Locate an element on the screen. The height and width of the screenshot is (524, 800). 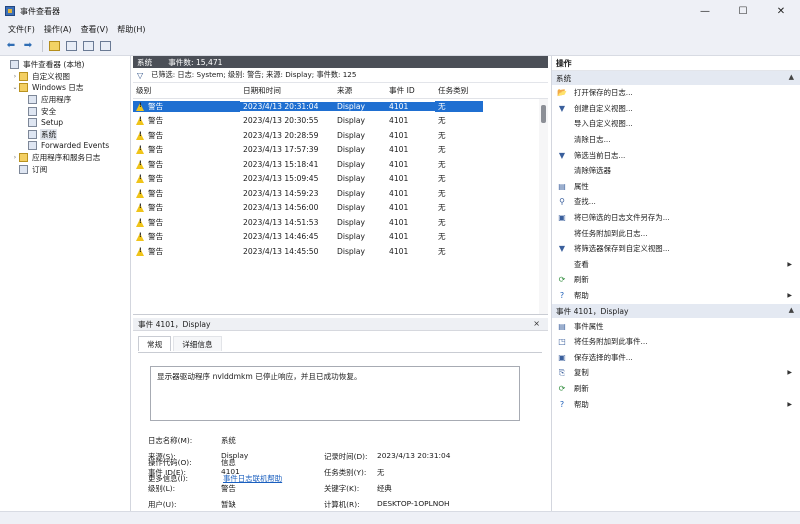
cell-datetime: 2023/4/13 20:31:04 is located at coordinates (287, 106).